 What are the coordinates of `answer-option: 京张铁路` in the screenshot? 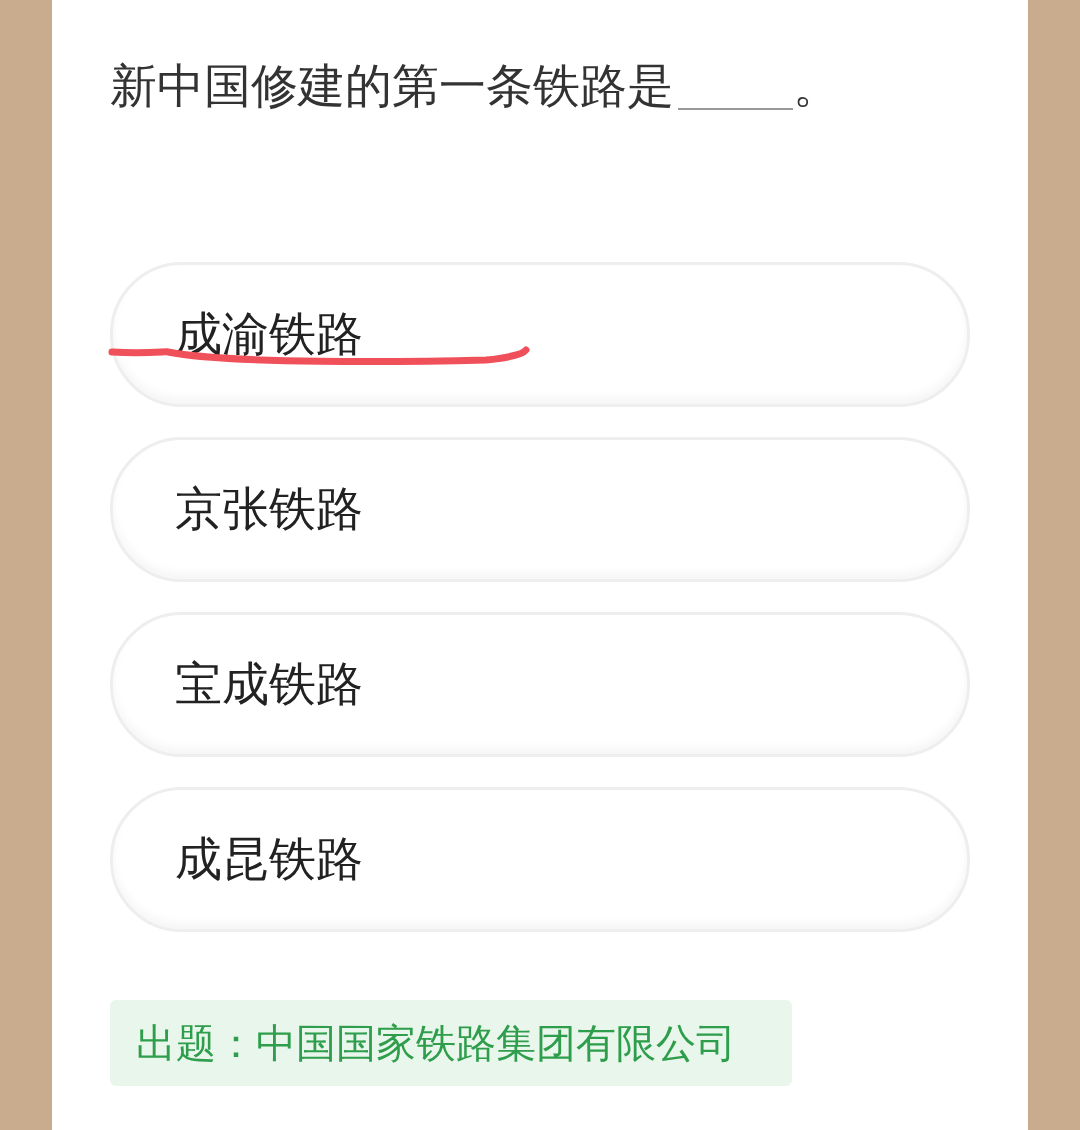 It's located at (540, 509).